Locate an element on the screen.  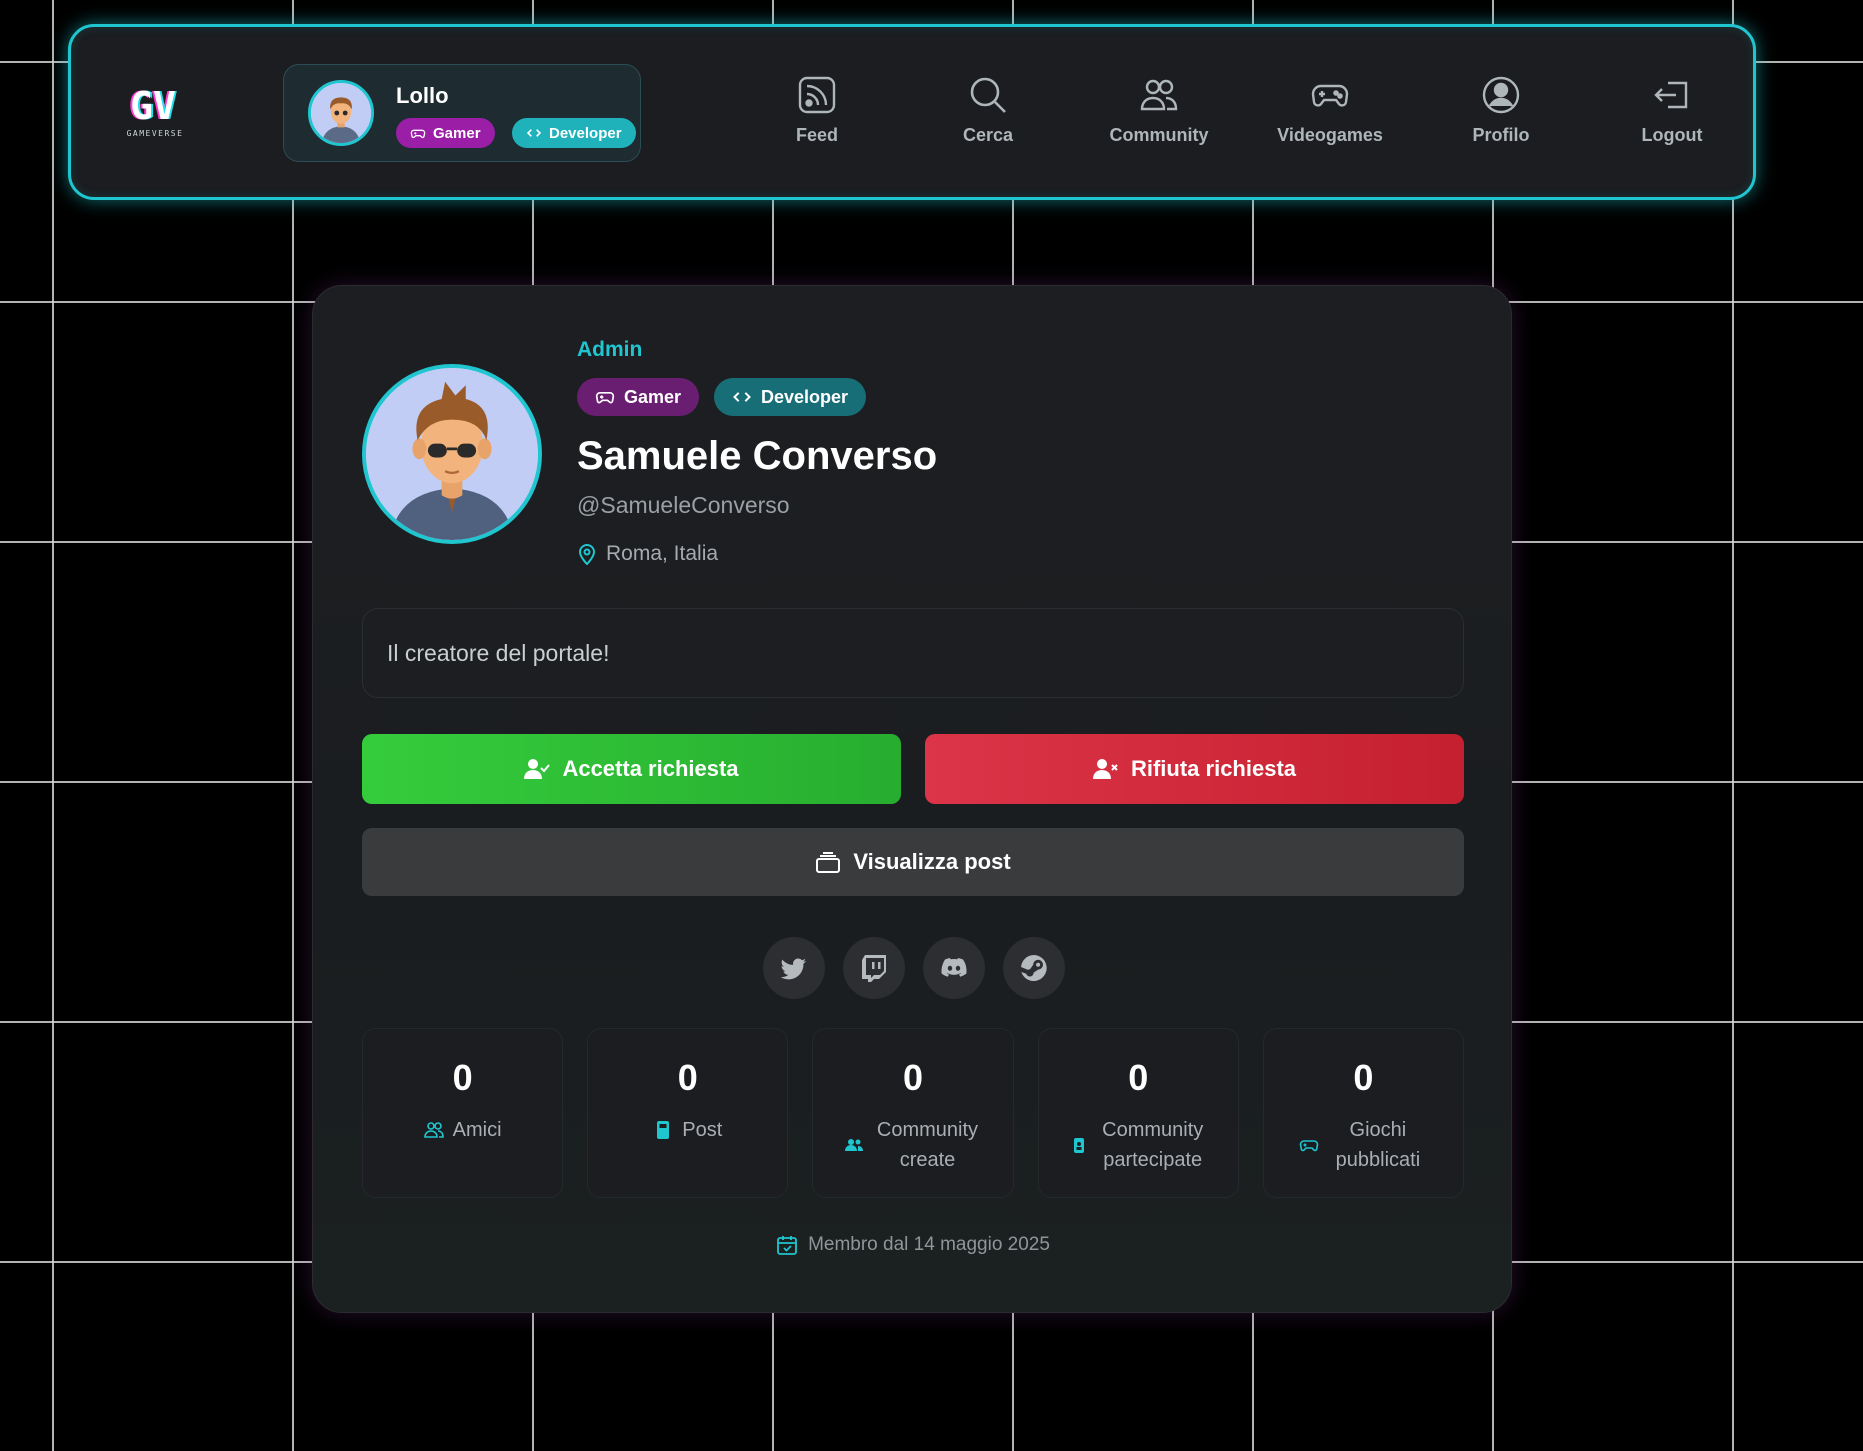
person-circle-icon is located at coordinates (1501, 95).